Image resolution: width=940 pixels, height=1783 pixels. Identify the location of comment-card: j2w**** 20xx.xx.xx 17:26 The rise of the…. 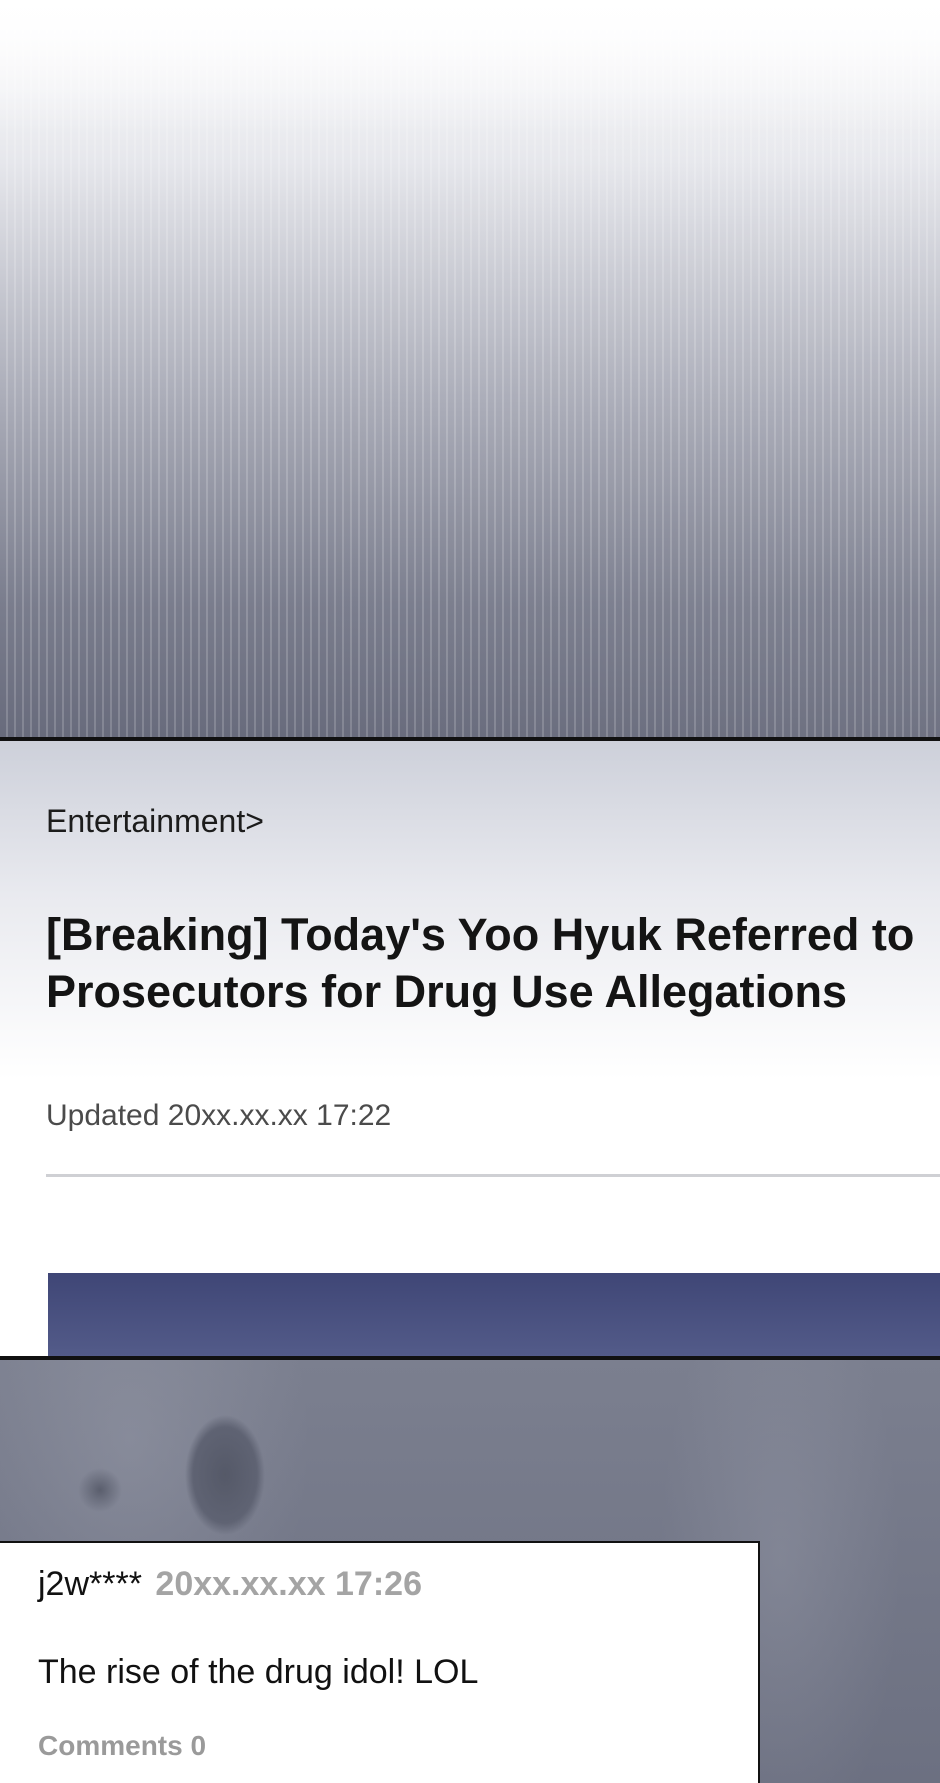
(380, 1662).